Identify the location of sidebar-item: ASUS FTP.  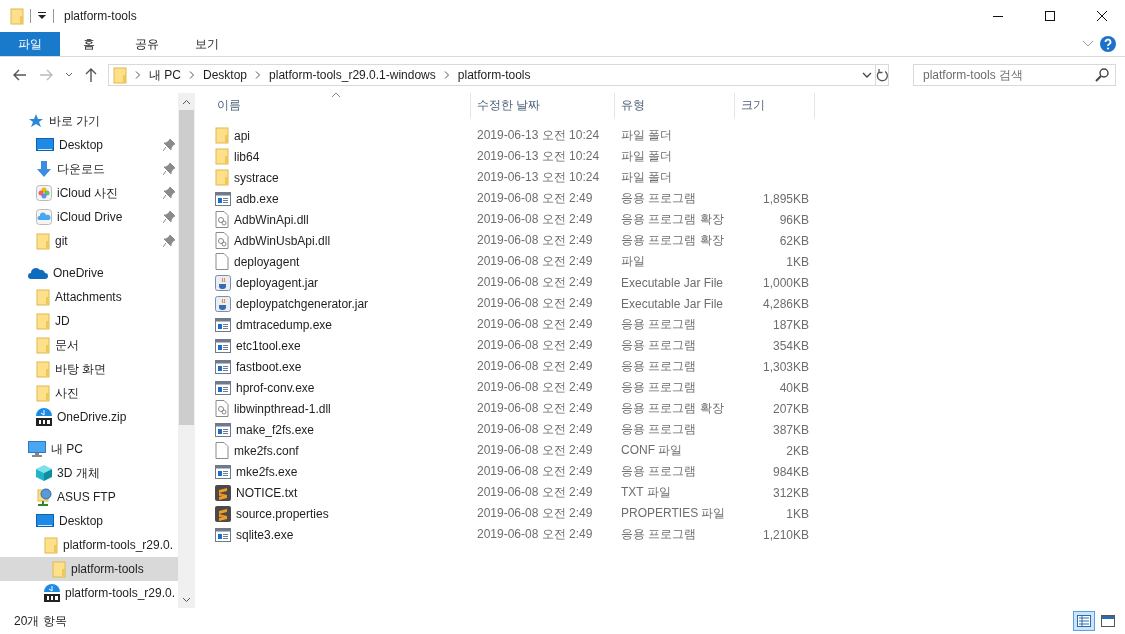
(89, 497).